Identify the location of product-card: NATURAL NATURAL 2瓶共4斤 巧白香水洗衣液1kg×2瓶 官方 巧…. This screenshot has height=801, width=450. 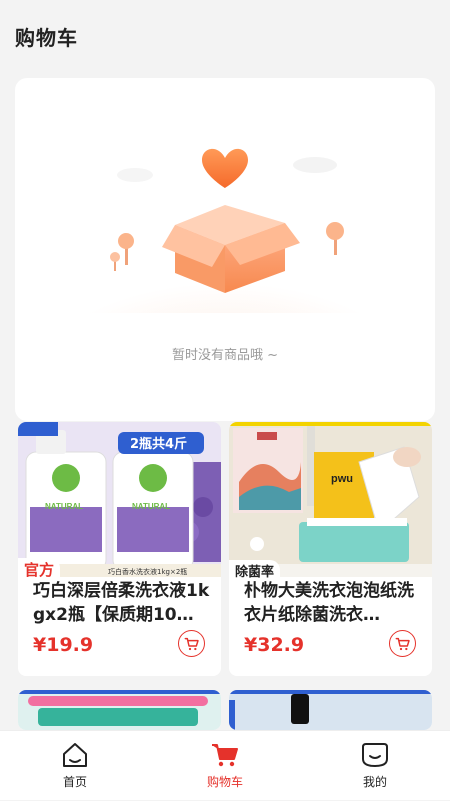
(119, 549).